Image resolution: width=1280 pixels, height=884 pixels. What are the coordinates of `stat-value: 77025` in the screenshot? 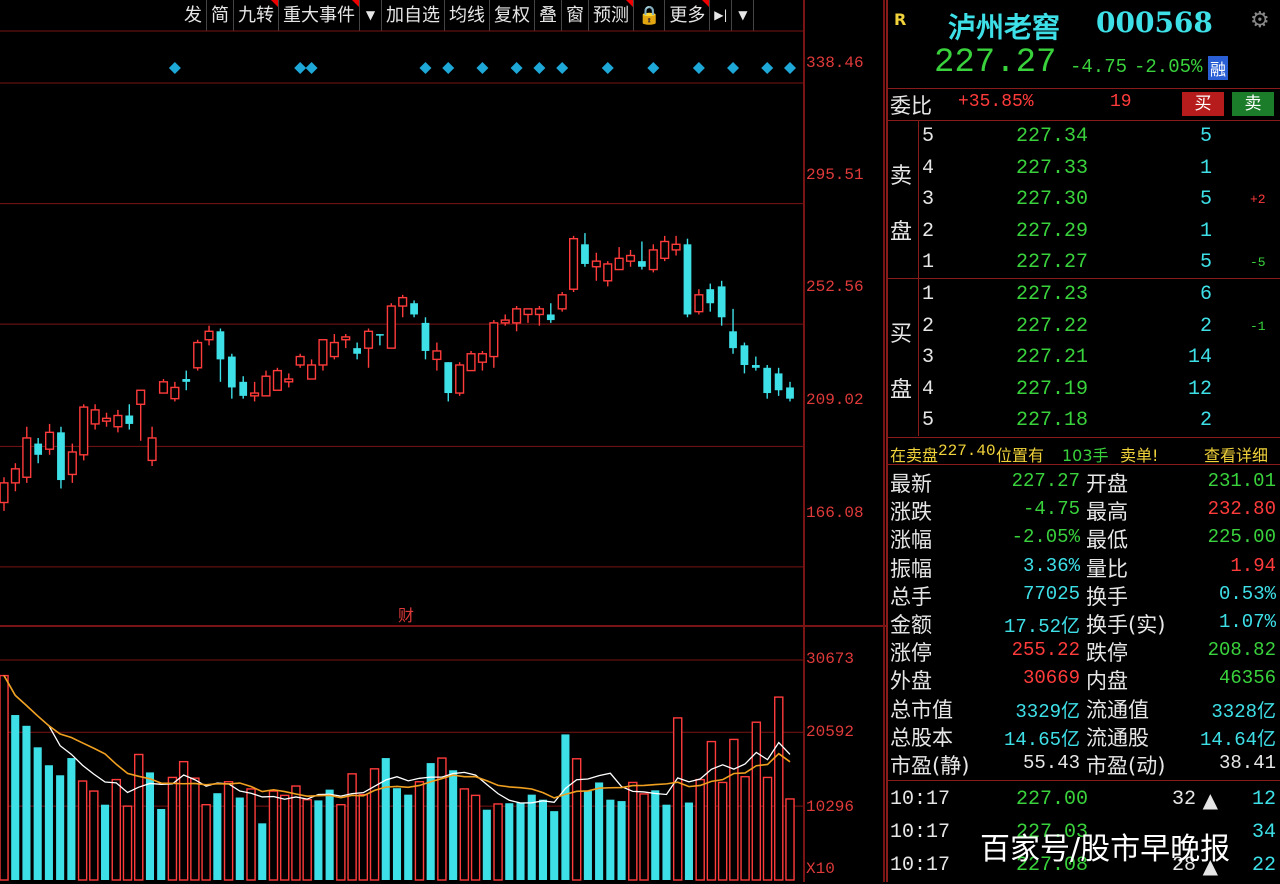 It's located at (1051, 593).